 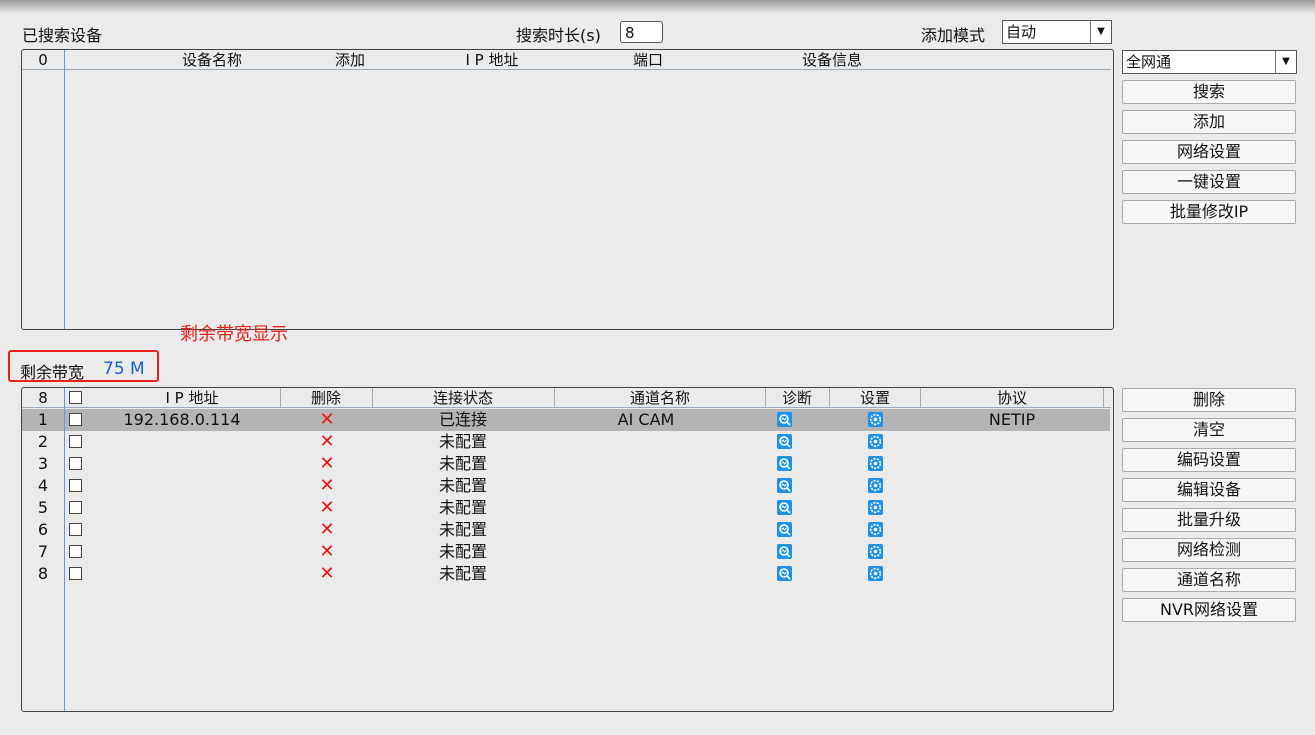 I want to click on nvr-network-settings-button: NVR网络设置, so click(x=1209, y=610).